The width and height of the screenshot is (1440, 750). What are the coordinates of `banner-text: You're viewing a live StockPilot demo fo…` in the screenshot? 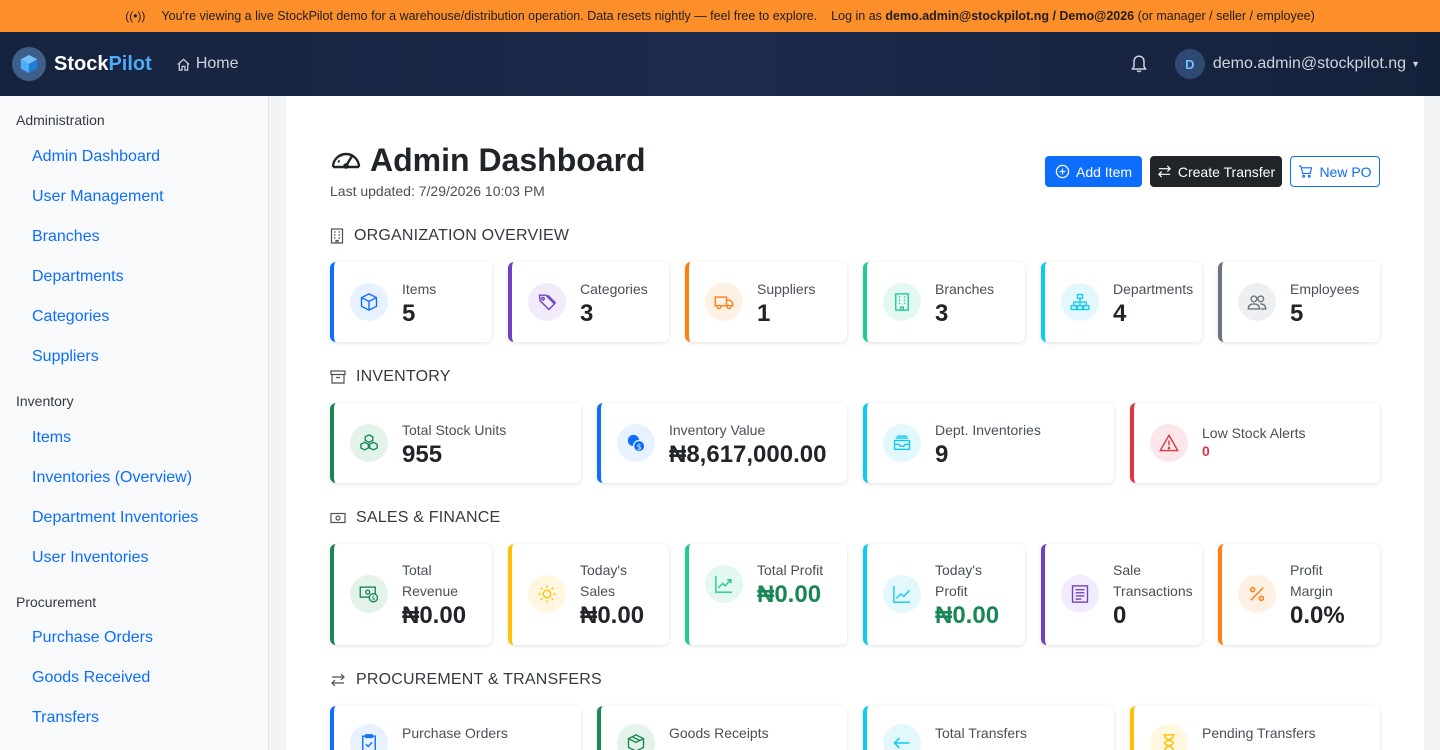 It's located at (489, 16).